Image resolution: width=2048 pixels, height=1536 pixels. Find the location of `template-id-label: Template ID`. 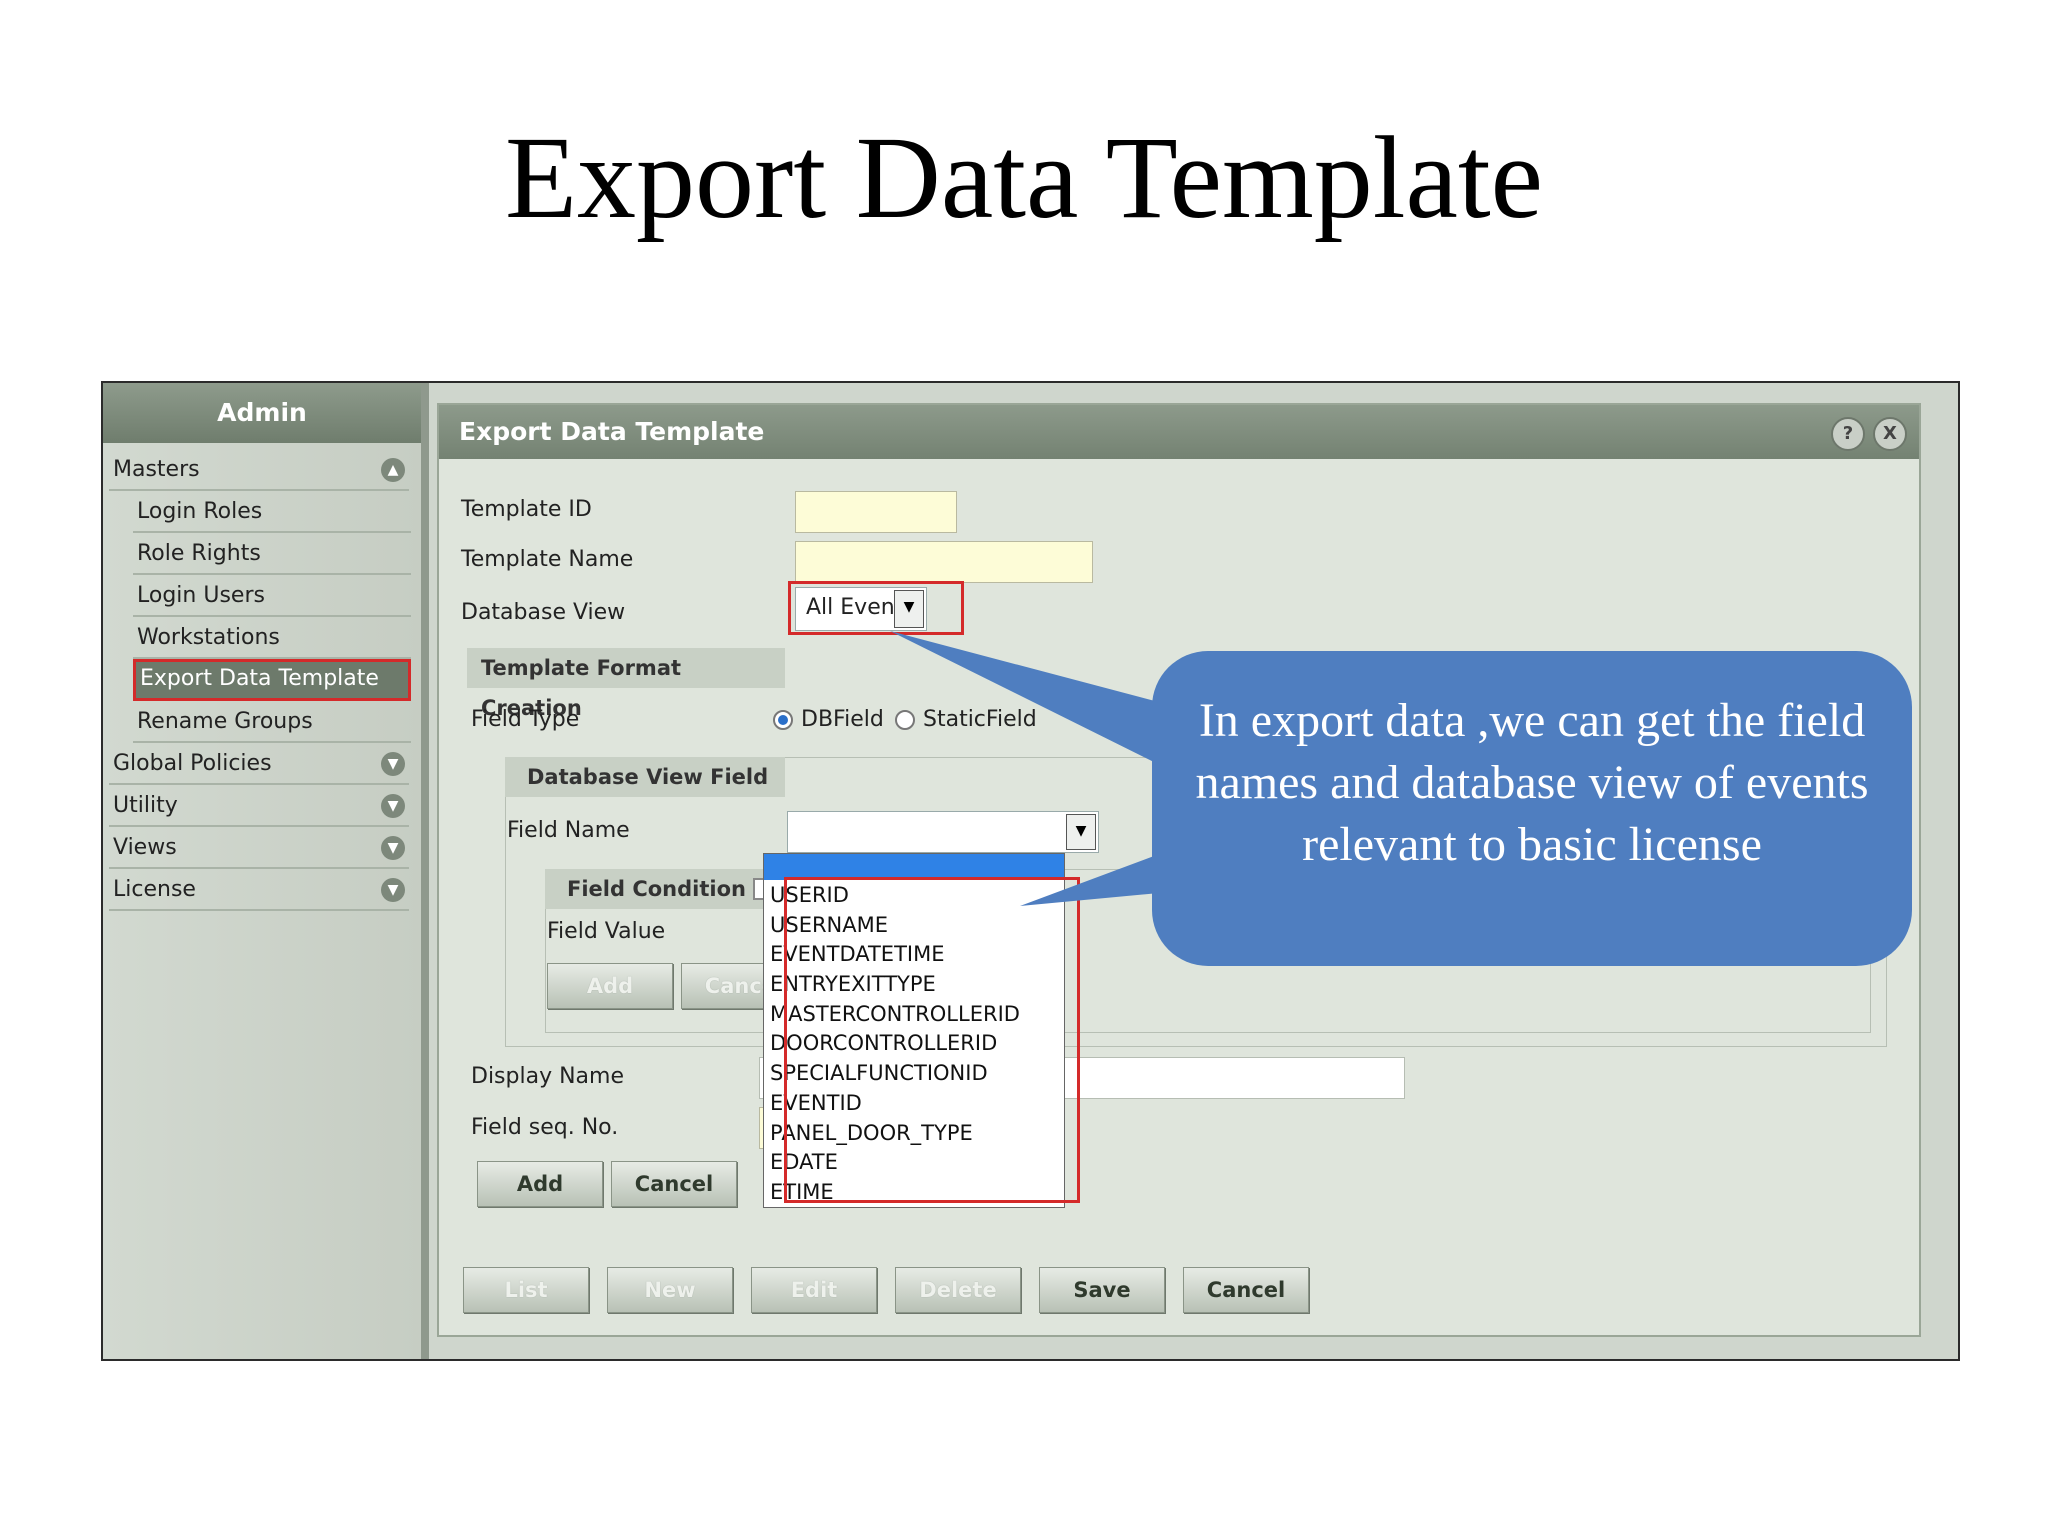

template-id-label: Template ID is located at coordinates (526, 509).